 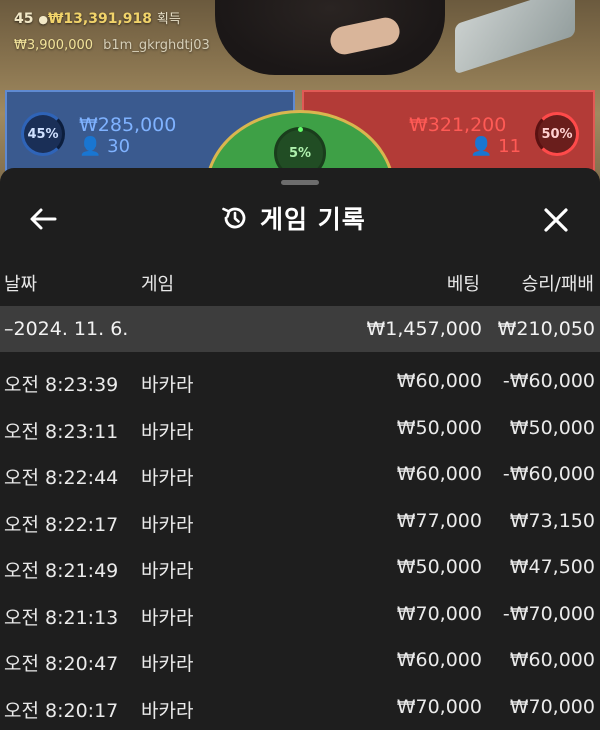 I want to click on history-row: 오전 8:21:49 바카라 ₩50,000 ₩47,500, so click(x=300, y=567).